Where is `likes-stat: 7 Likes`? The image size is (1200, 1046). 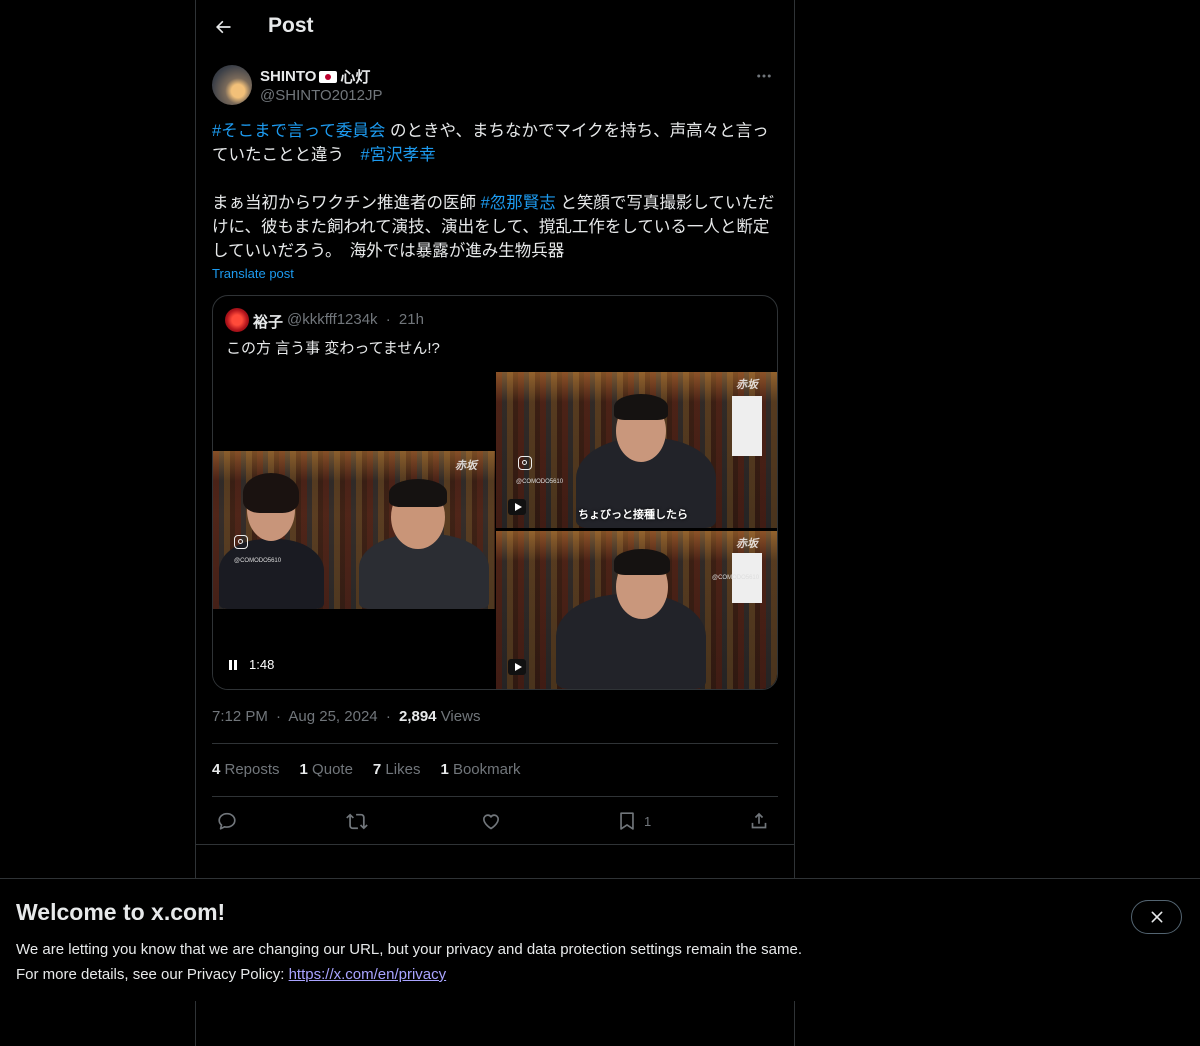 likes-stat: 7 Likes is located at coordinates (397, 769).